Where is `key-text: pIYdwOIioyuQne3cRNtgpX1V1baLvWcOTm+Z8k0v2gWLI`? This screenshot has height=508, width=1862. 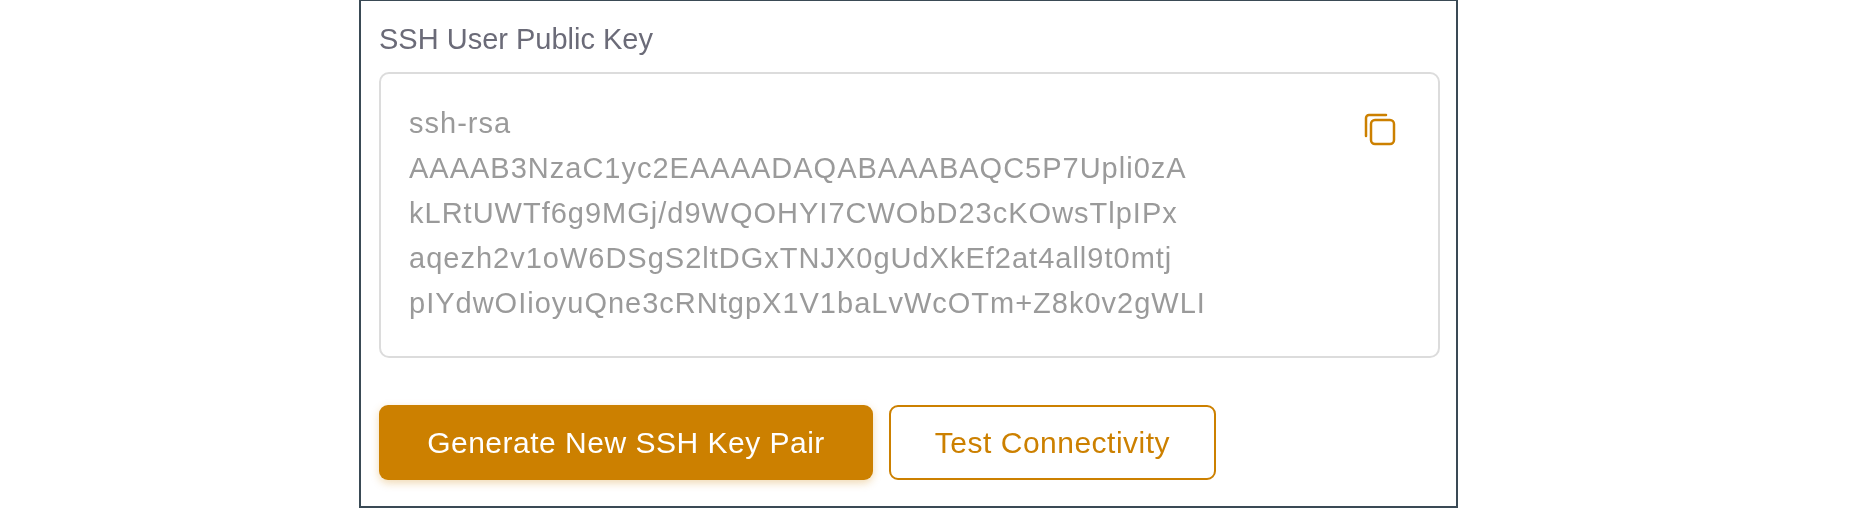
key-text: pIYdwOIioyuQne3cRNtgpX1V1baLvWcOTm+Z8k0v2gWLI is located at coordinates (807, 303).